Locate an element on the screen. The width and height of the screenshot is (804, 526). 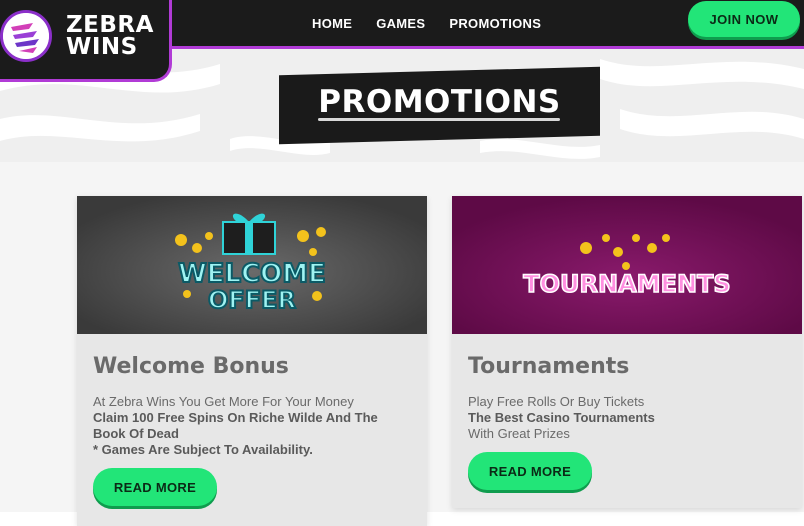
svg-text: TOURNAMENTS is located at coordinates (626, 284).